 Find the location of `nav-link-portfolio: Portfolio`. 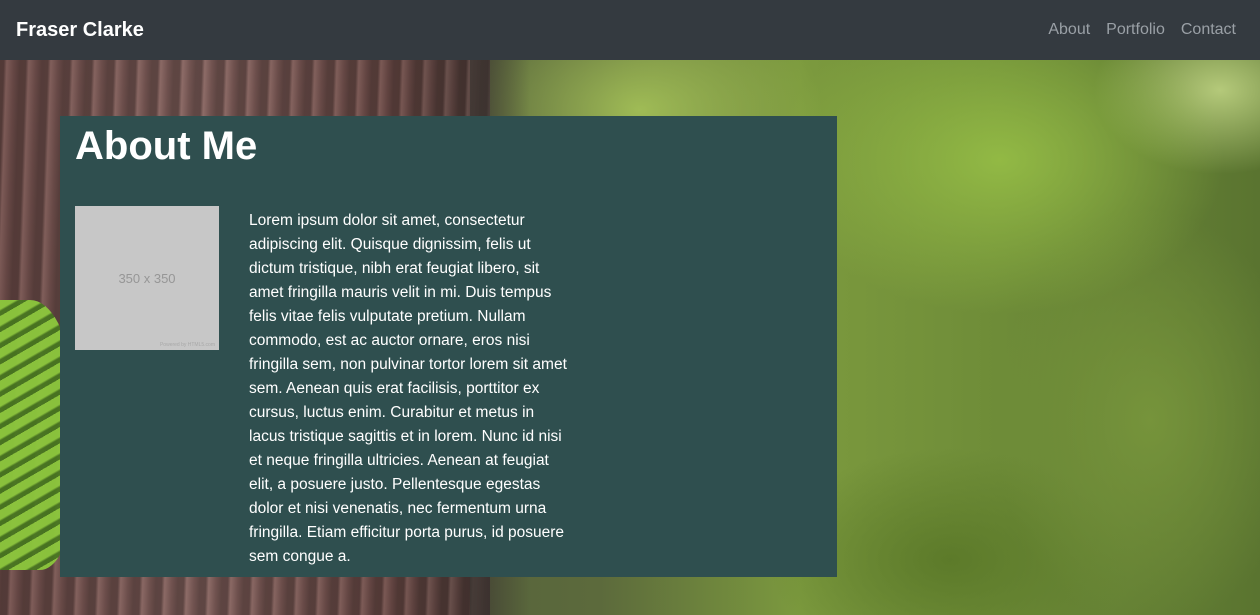

nav-link-portfolio: Portfolio is located at coordinates (1135, 30).